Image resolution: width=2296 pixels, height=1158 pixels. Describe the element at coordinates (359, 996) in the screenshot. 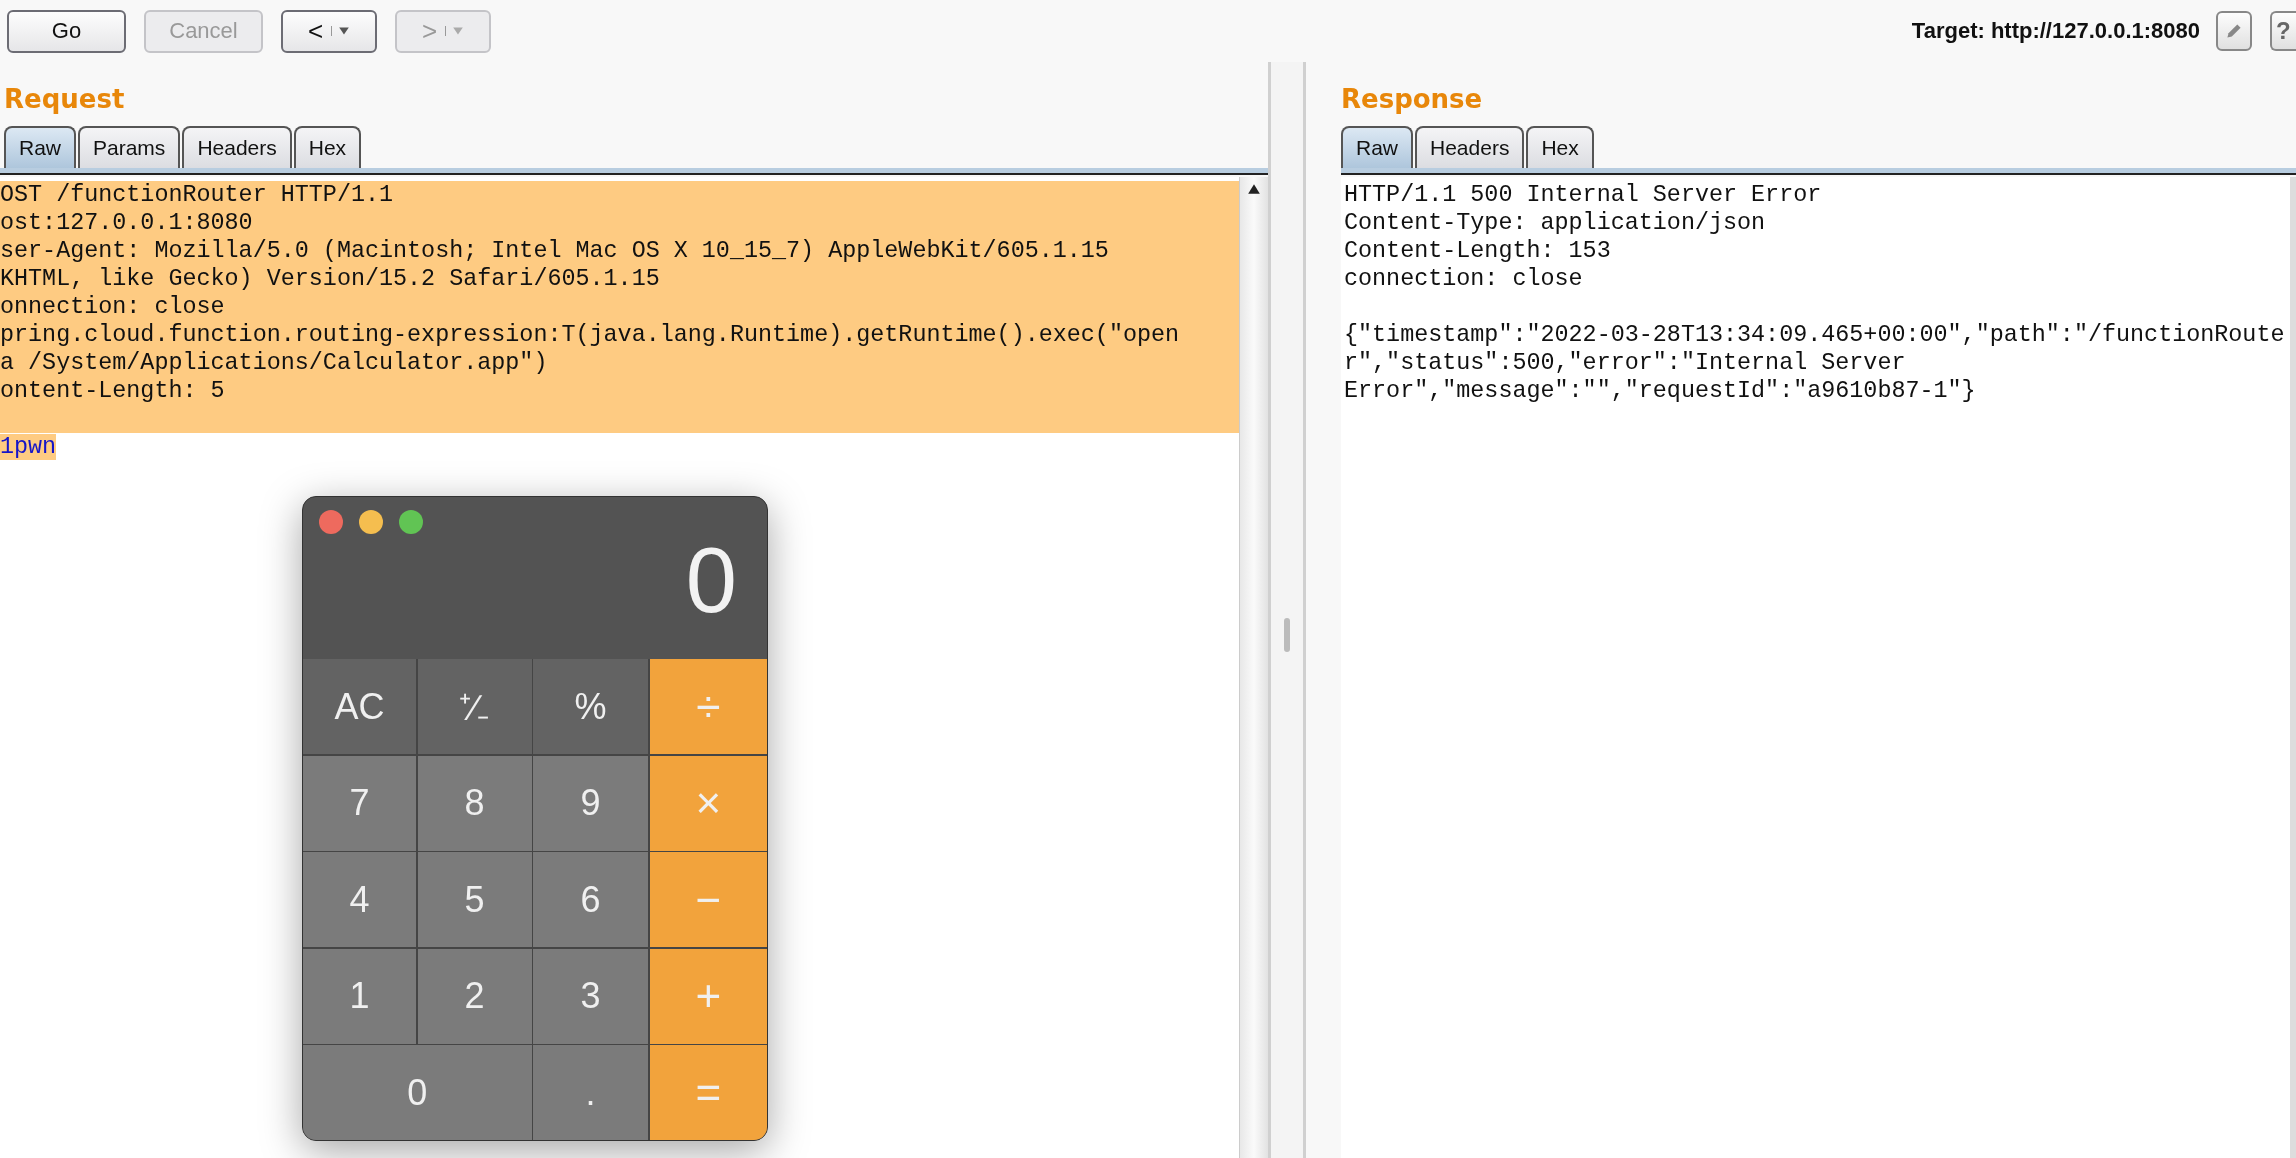

I see `calculator-key: 1` at that location.